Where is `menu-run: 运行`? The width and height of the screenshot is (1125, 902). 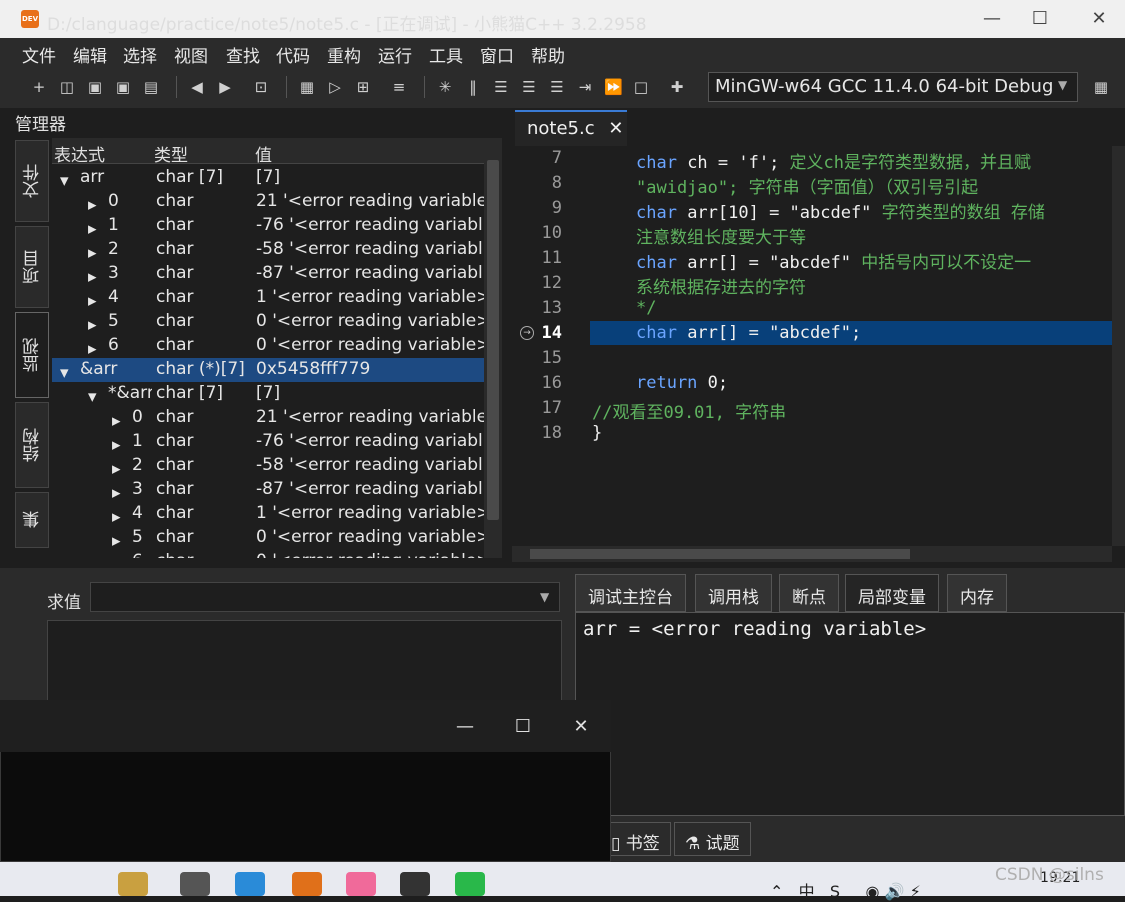 menu-run: 运行 is located at coordinates (395, 54).